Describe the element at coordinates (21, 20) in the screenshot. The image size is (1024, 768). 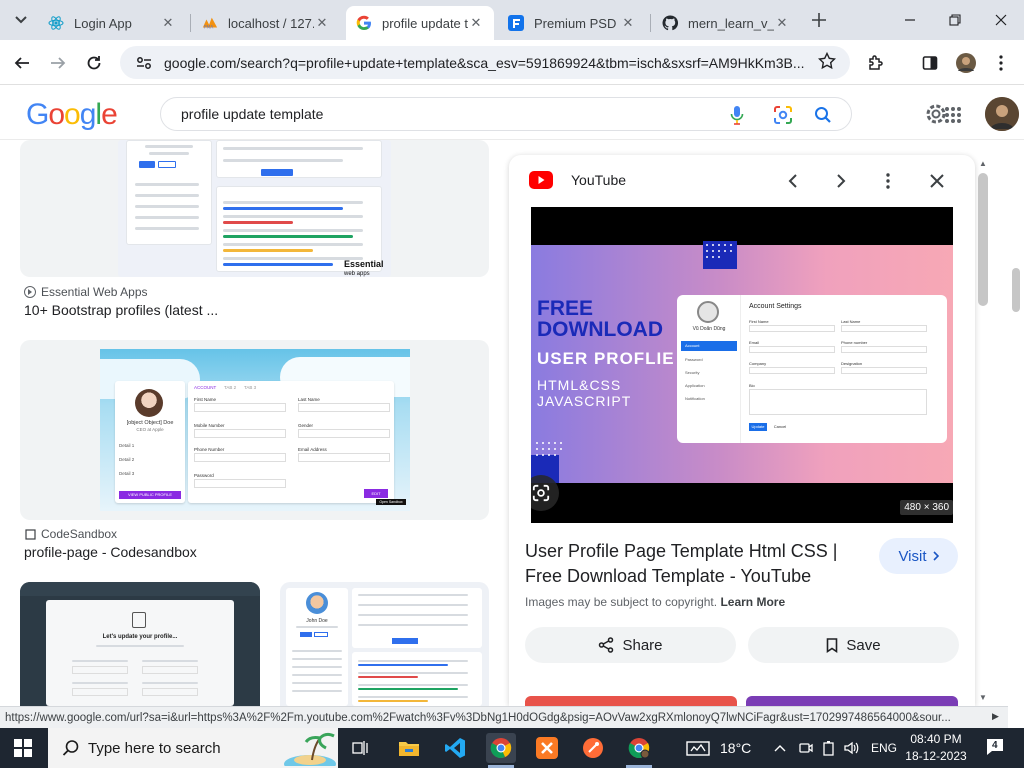
I see `tab-search-button` at that location.